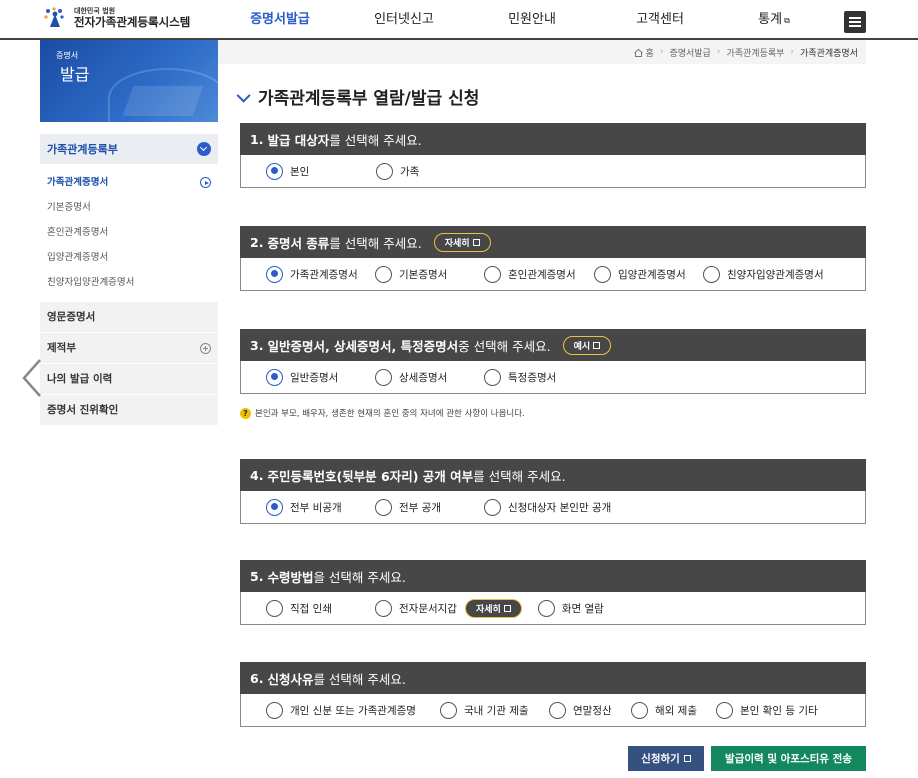 The height and width of the screenshot is (778, 918). Describe the element at coordinates (775, 274) in the screenshot. I see `radio-label: 친양자입양관계증명서` at that location.